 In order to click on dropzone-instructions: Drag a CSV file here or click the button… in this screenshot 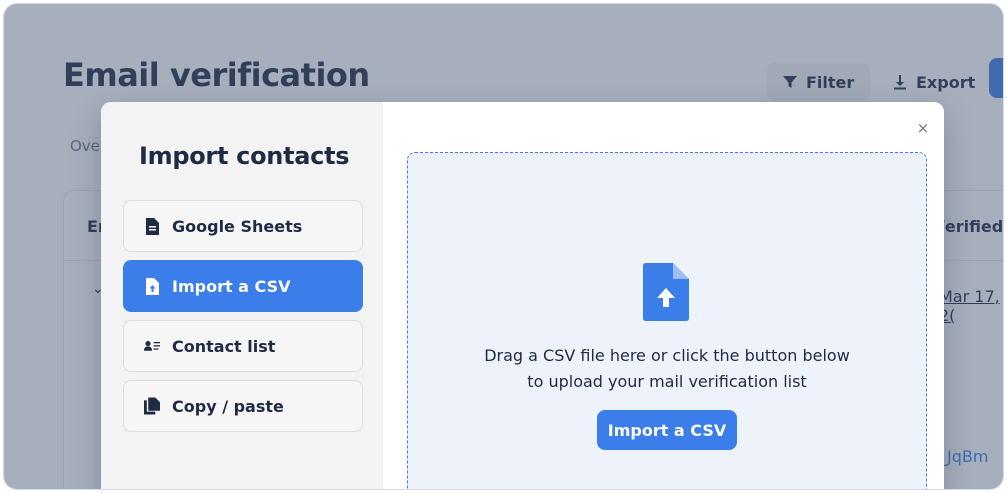, I will do `click(667, 355)`.